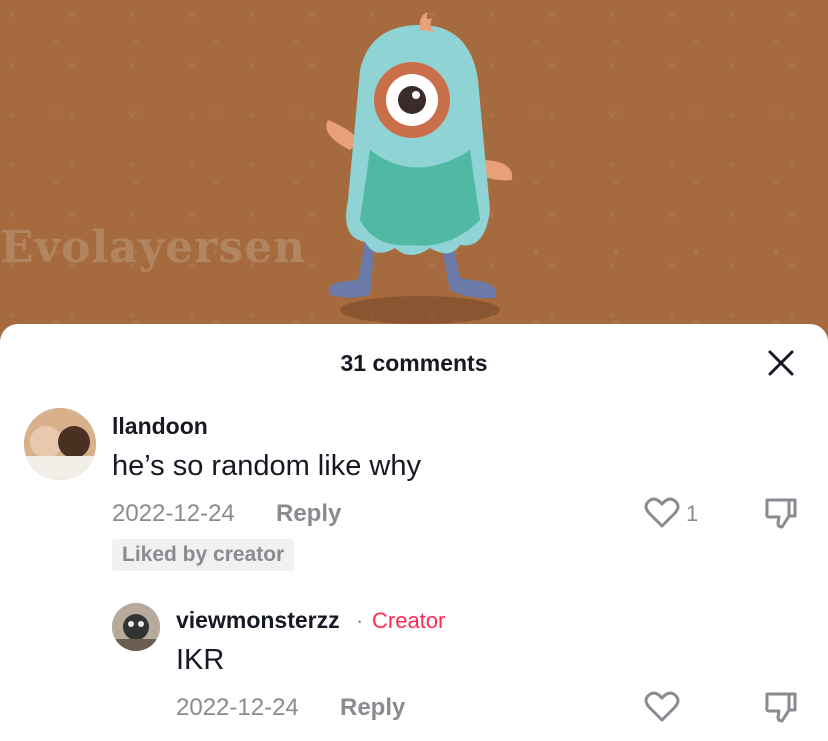  What do you see at coordinates (200, 660) in the screenshot?
I see `comment-text: IKR` at bounding box center [200, 660].